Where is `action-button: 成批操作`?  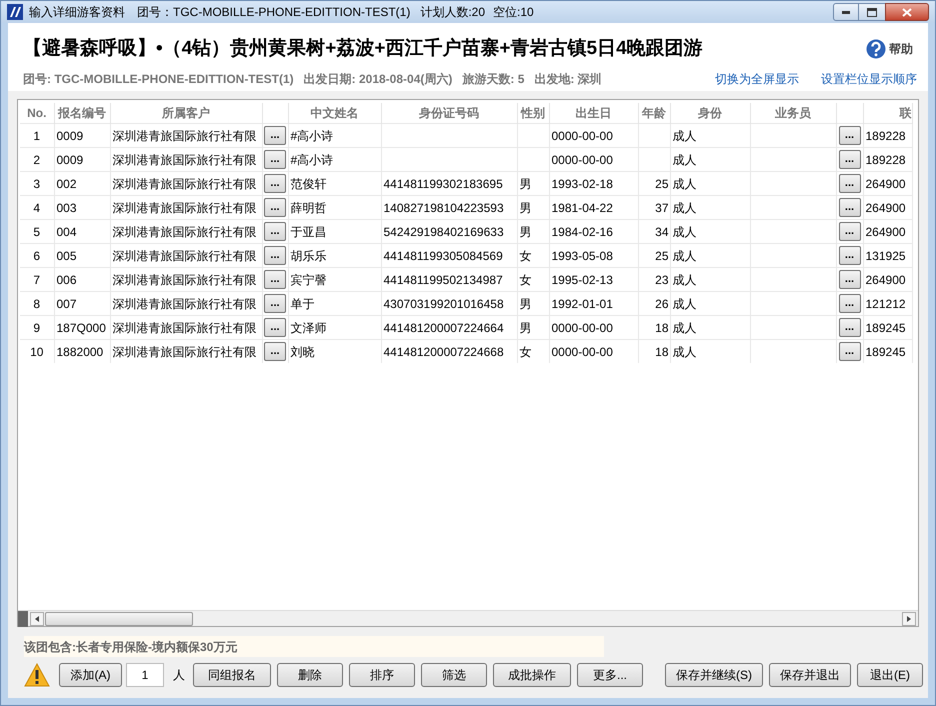 action-button: 成批操作 is located at coordinates (532, 675).